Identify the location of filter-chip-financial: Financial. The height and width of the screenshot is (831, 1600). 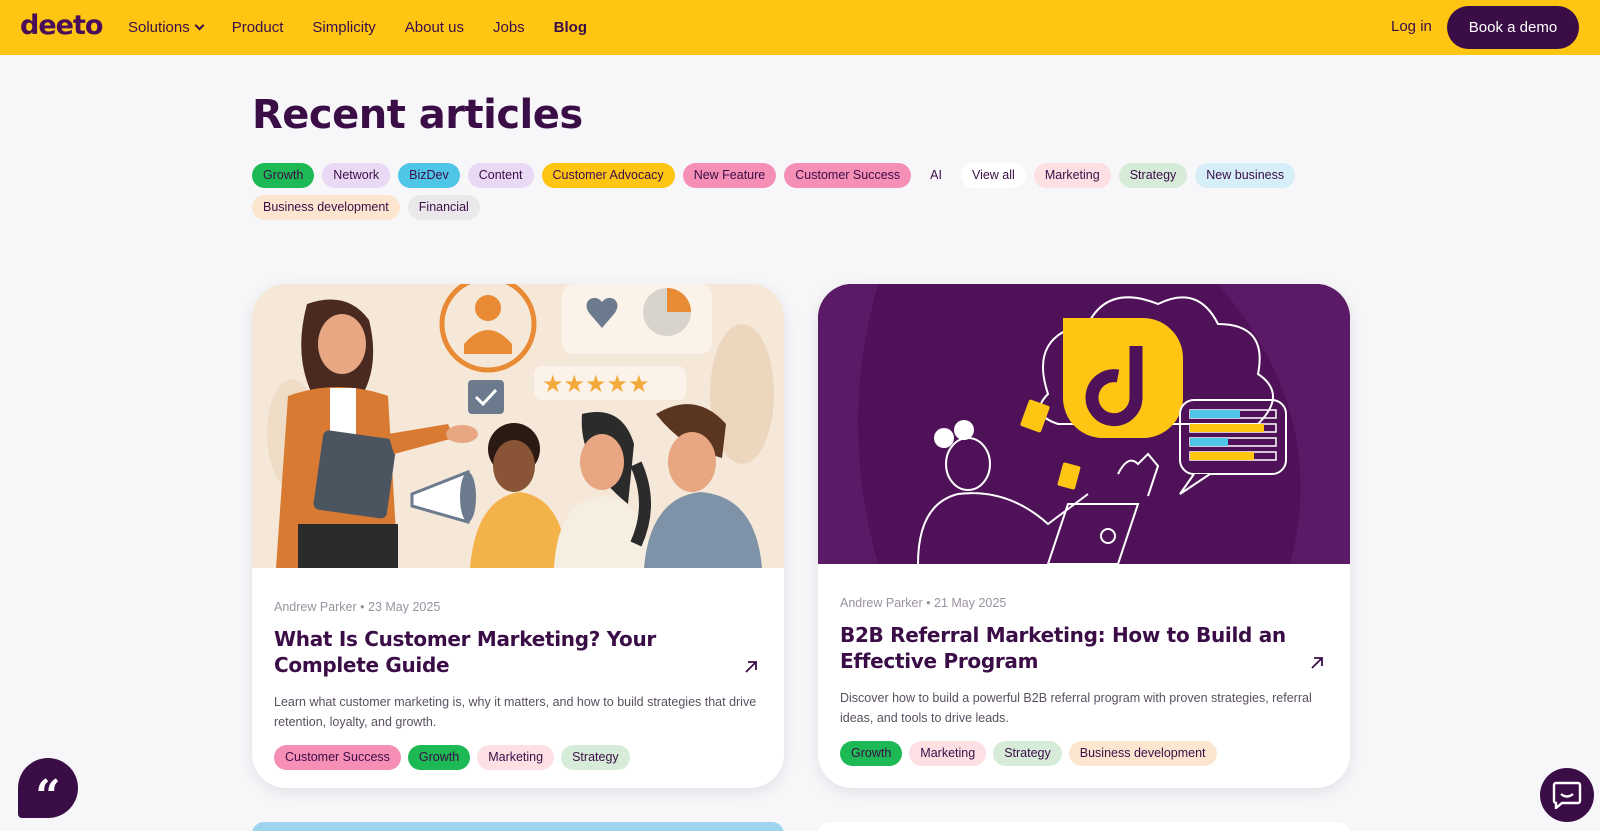
(443, 207).